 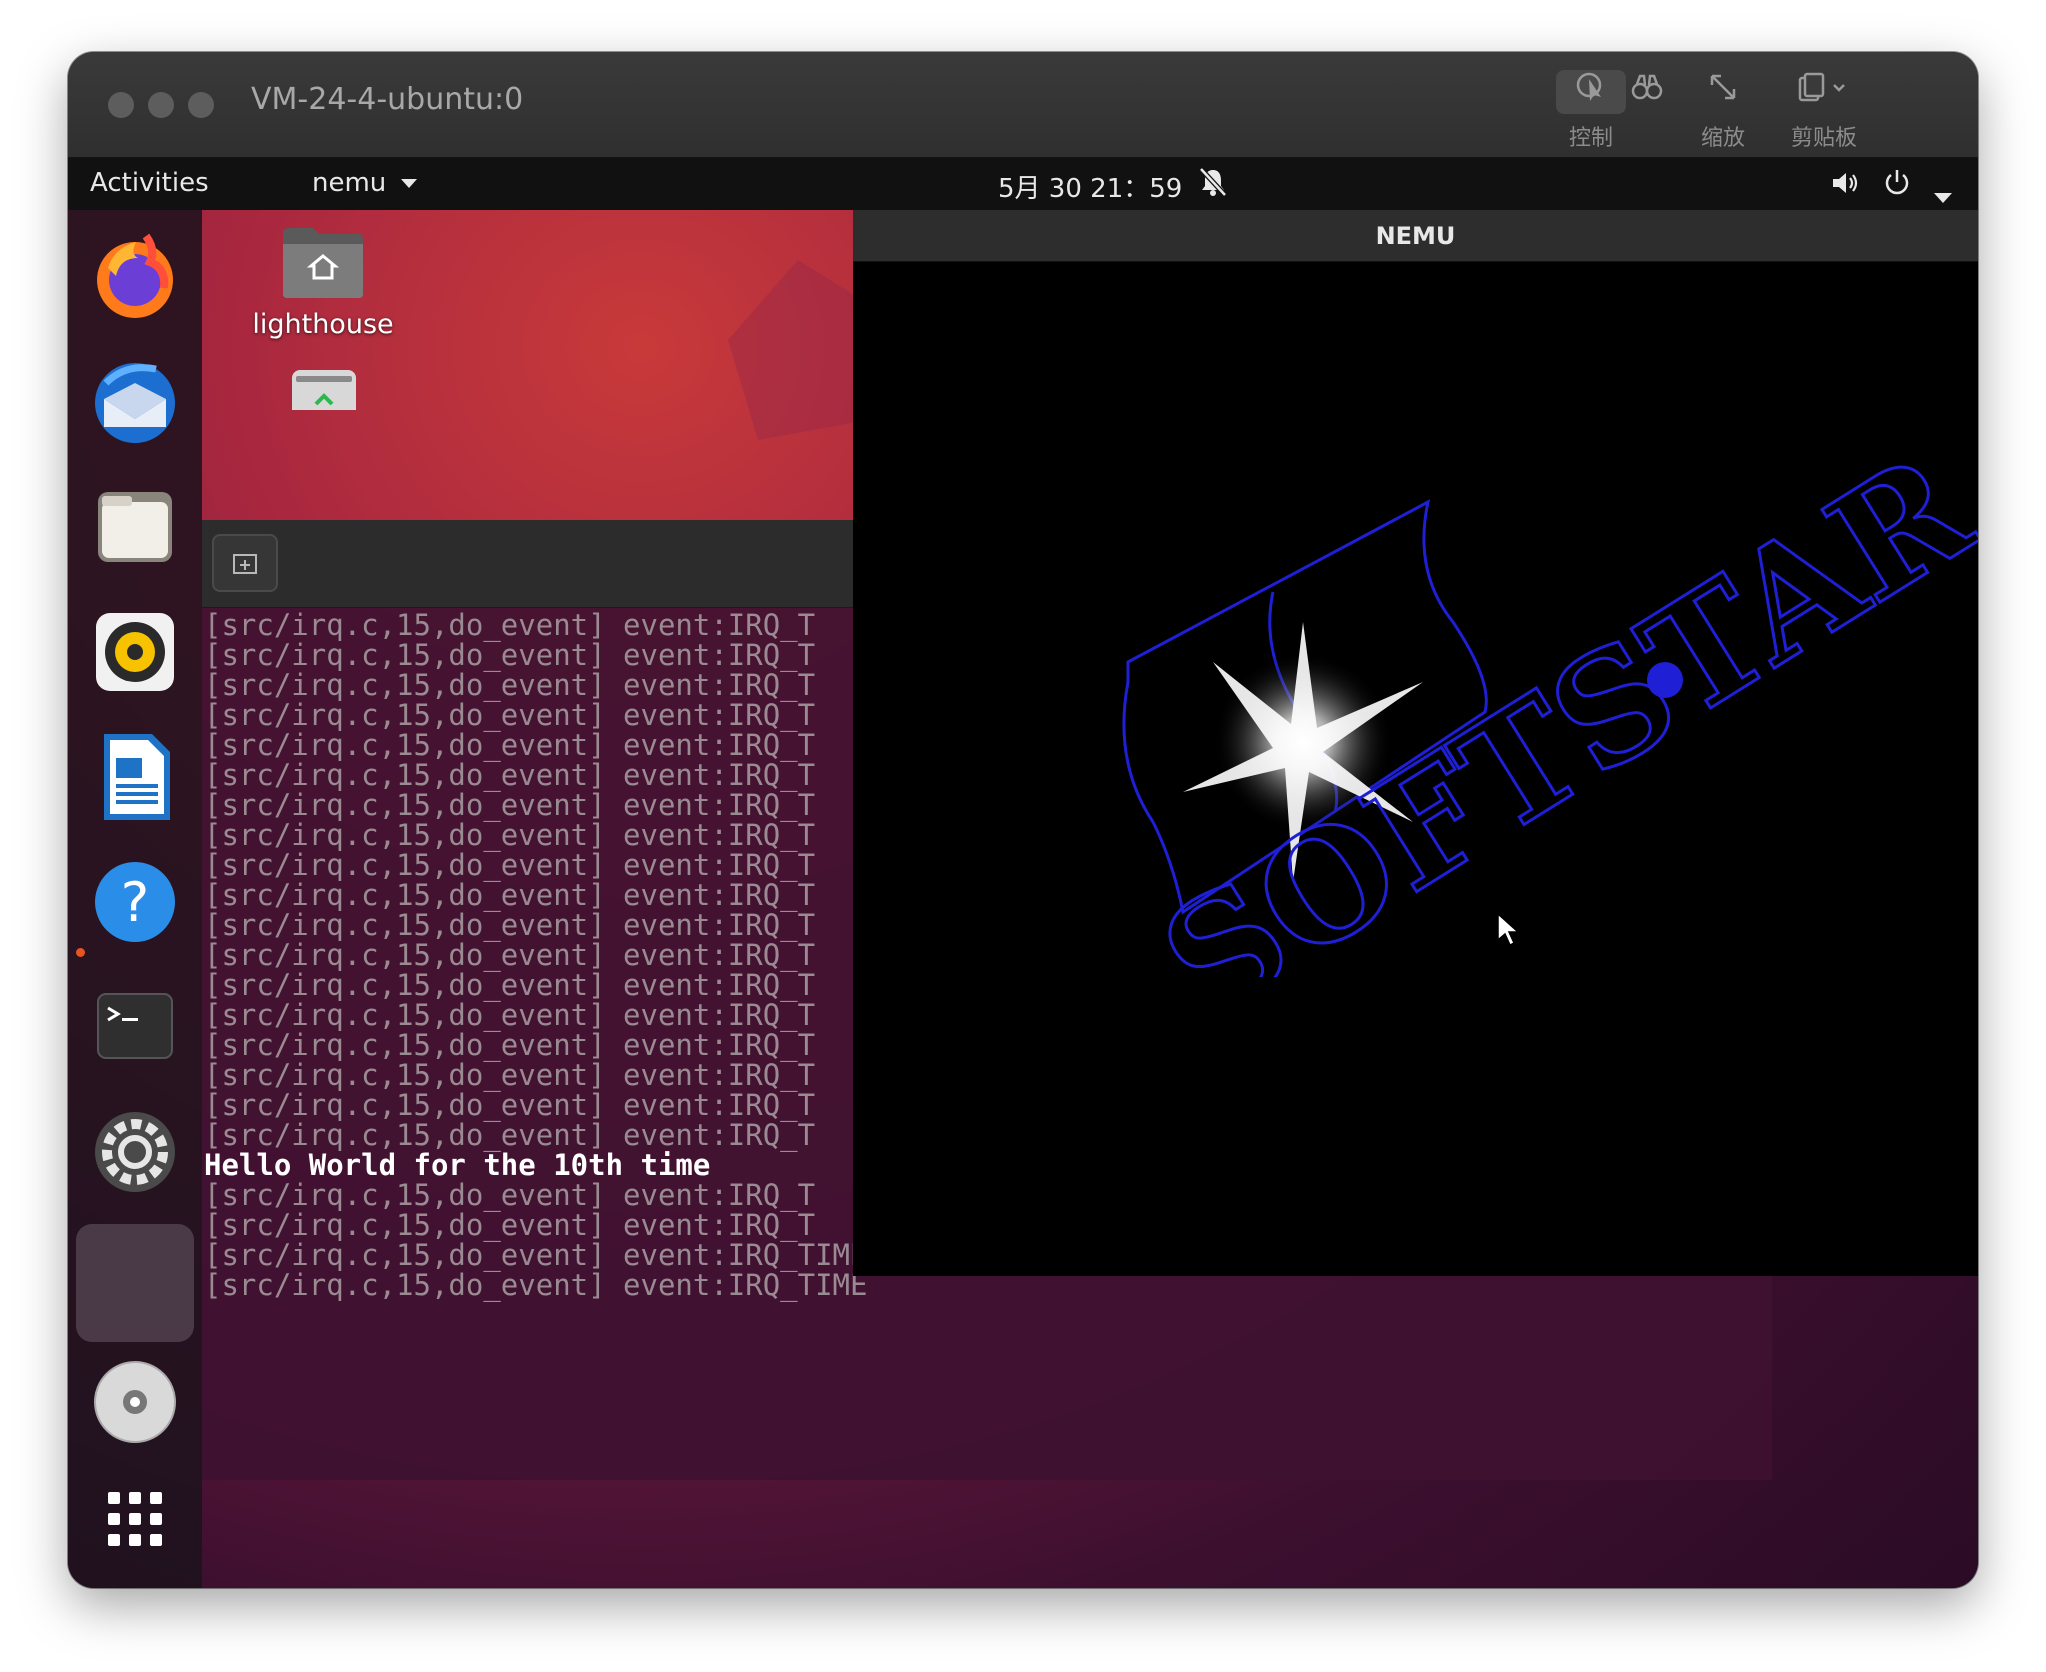 What do you see at coordinates (1508, 929) in the screenshot?
I see `mouse-cursor-icon` at bounding box center [1508, 929].